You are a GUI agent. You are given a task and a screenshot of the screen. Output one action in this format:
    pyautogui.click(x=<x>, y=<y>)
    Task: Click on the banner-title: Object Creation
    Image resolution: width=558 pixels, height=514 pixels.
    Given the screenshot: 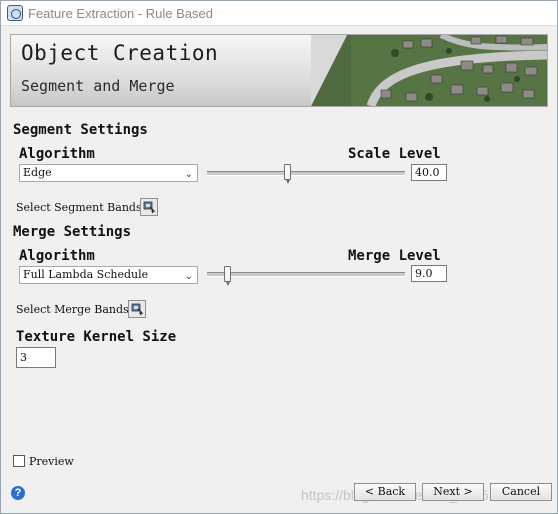 What is the action you would take?
    pyautogui.click(x=120, y=53)
    